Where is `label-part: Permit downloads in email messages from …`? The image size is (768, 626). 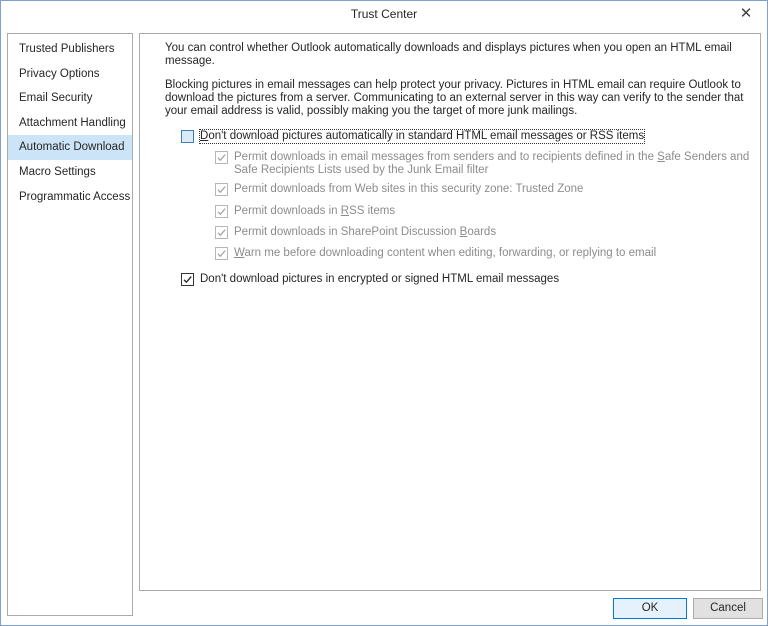 label-part: Permit downloads in email messages from … is located at coordinates (446, 157).